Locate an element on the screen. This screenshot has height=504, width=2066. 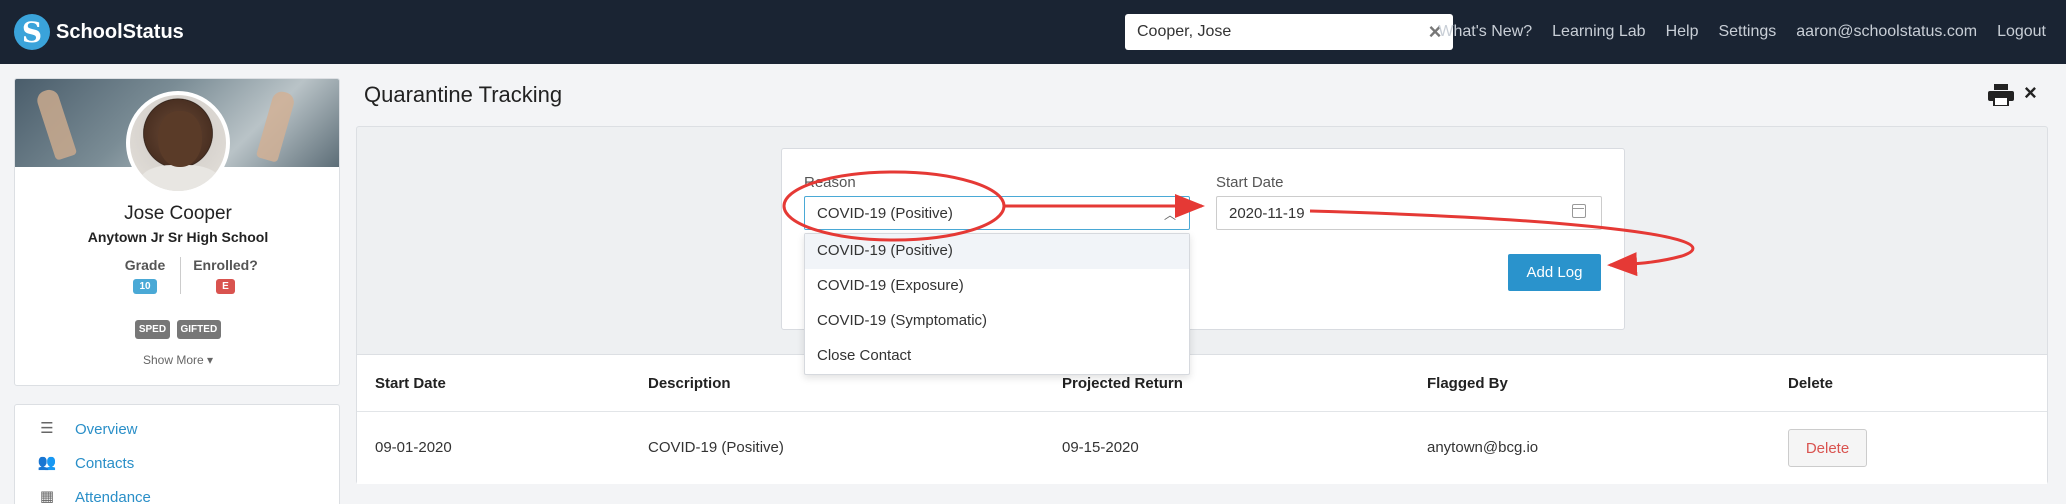
student-tags: SPED GIFTED is located at coordinates (177, 329).